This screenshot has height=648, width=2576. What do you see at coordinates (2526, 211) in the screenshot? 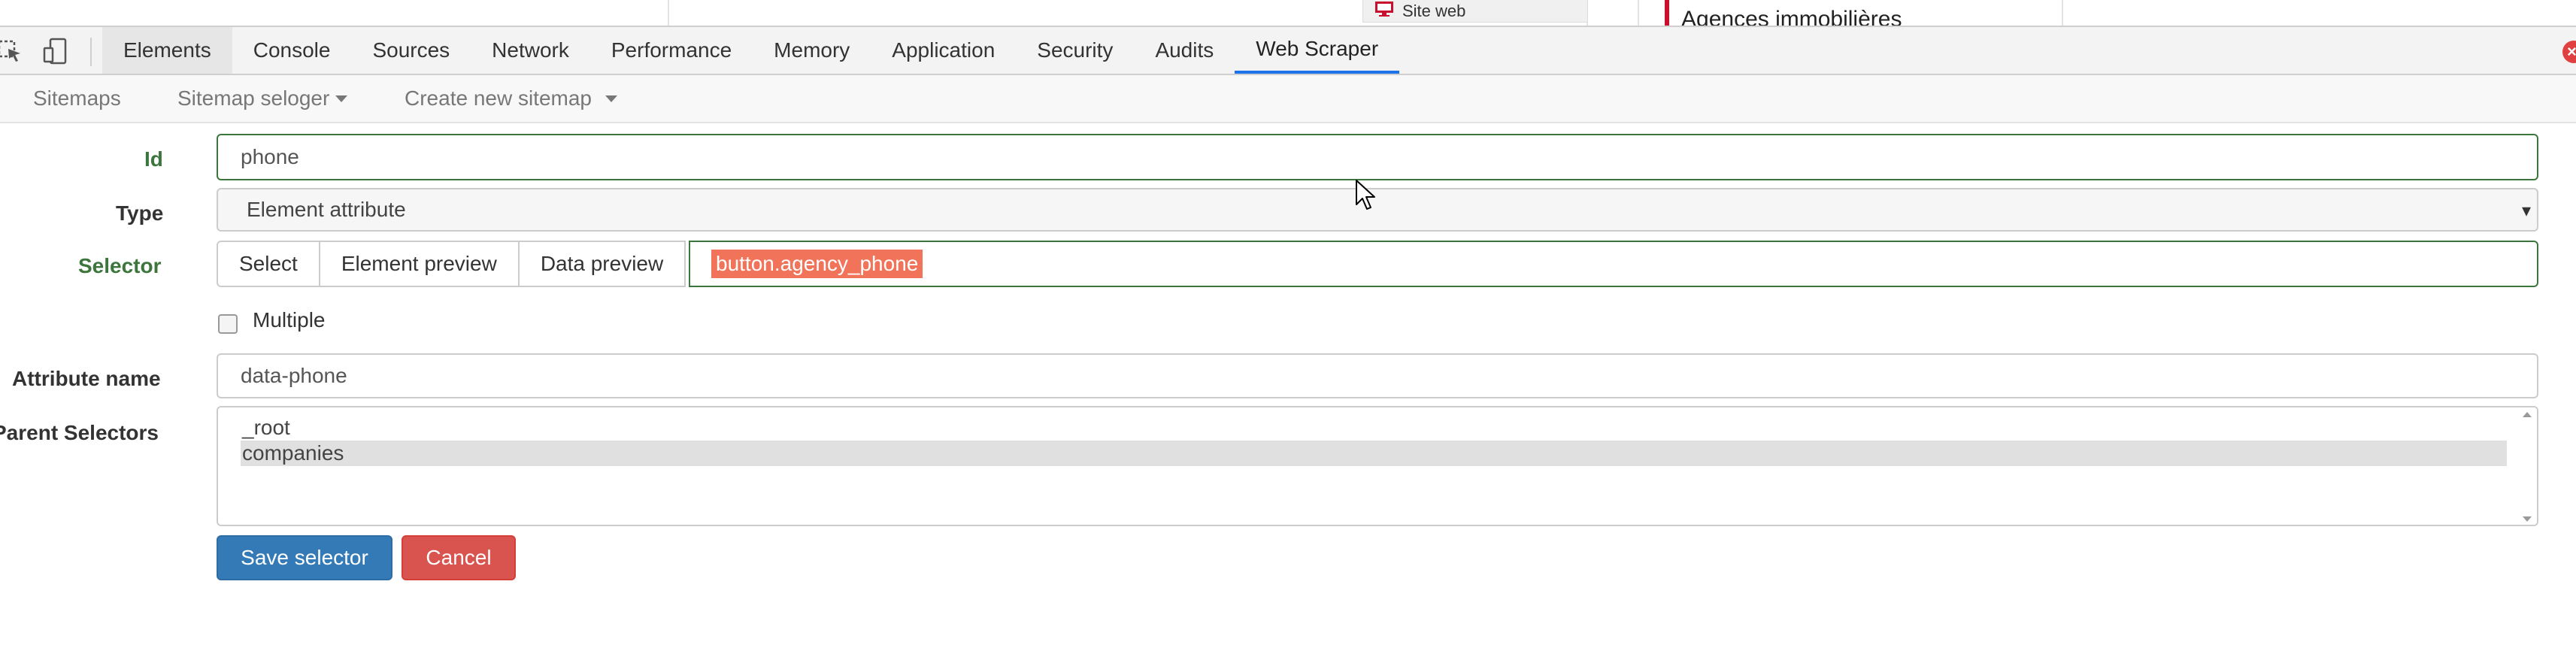
I see `dropdown-arrow-icon: ▾` at bounding box center [2526, 211].